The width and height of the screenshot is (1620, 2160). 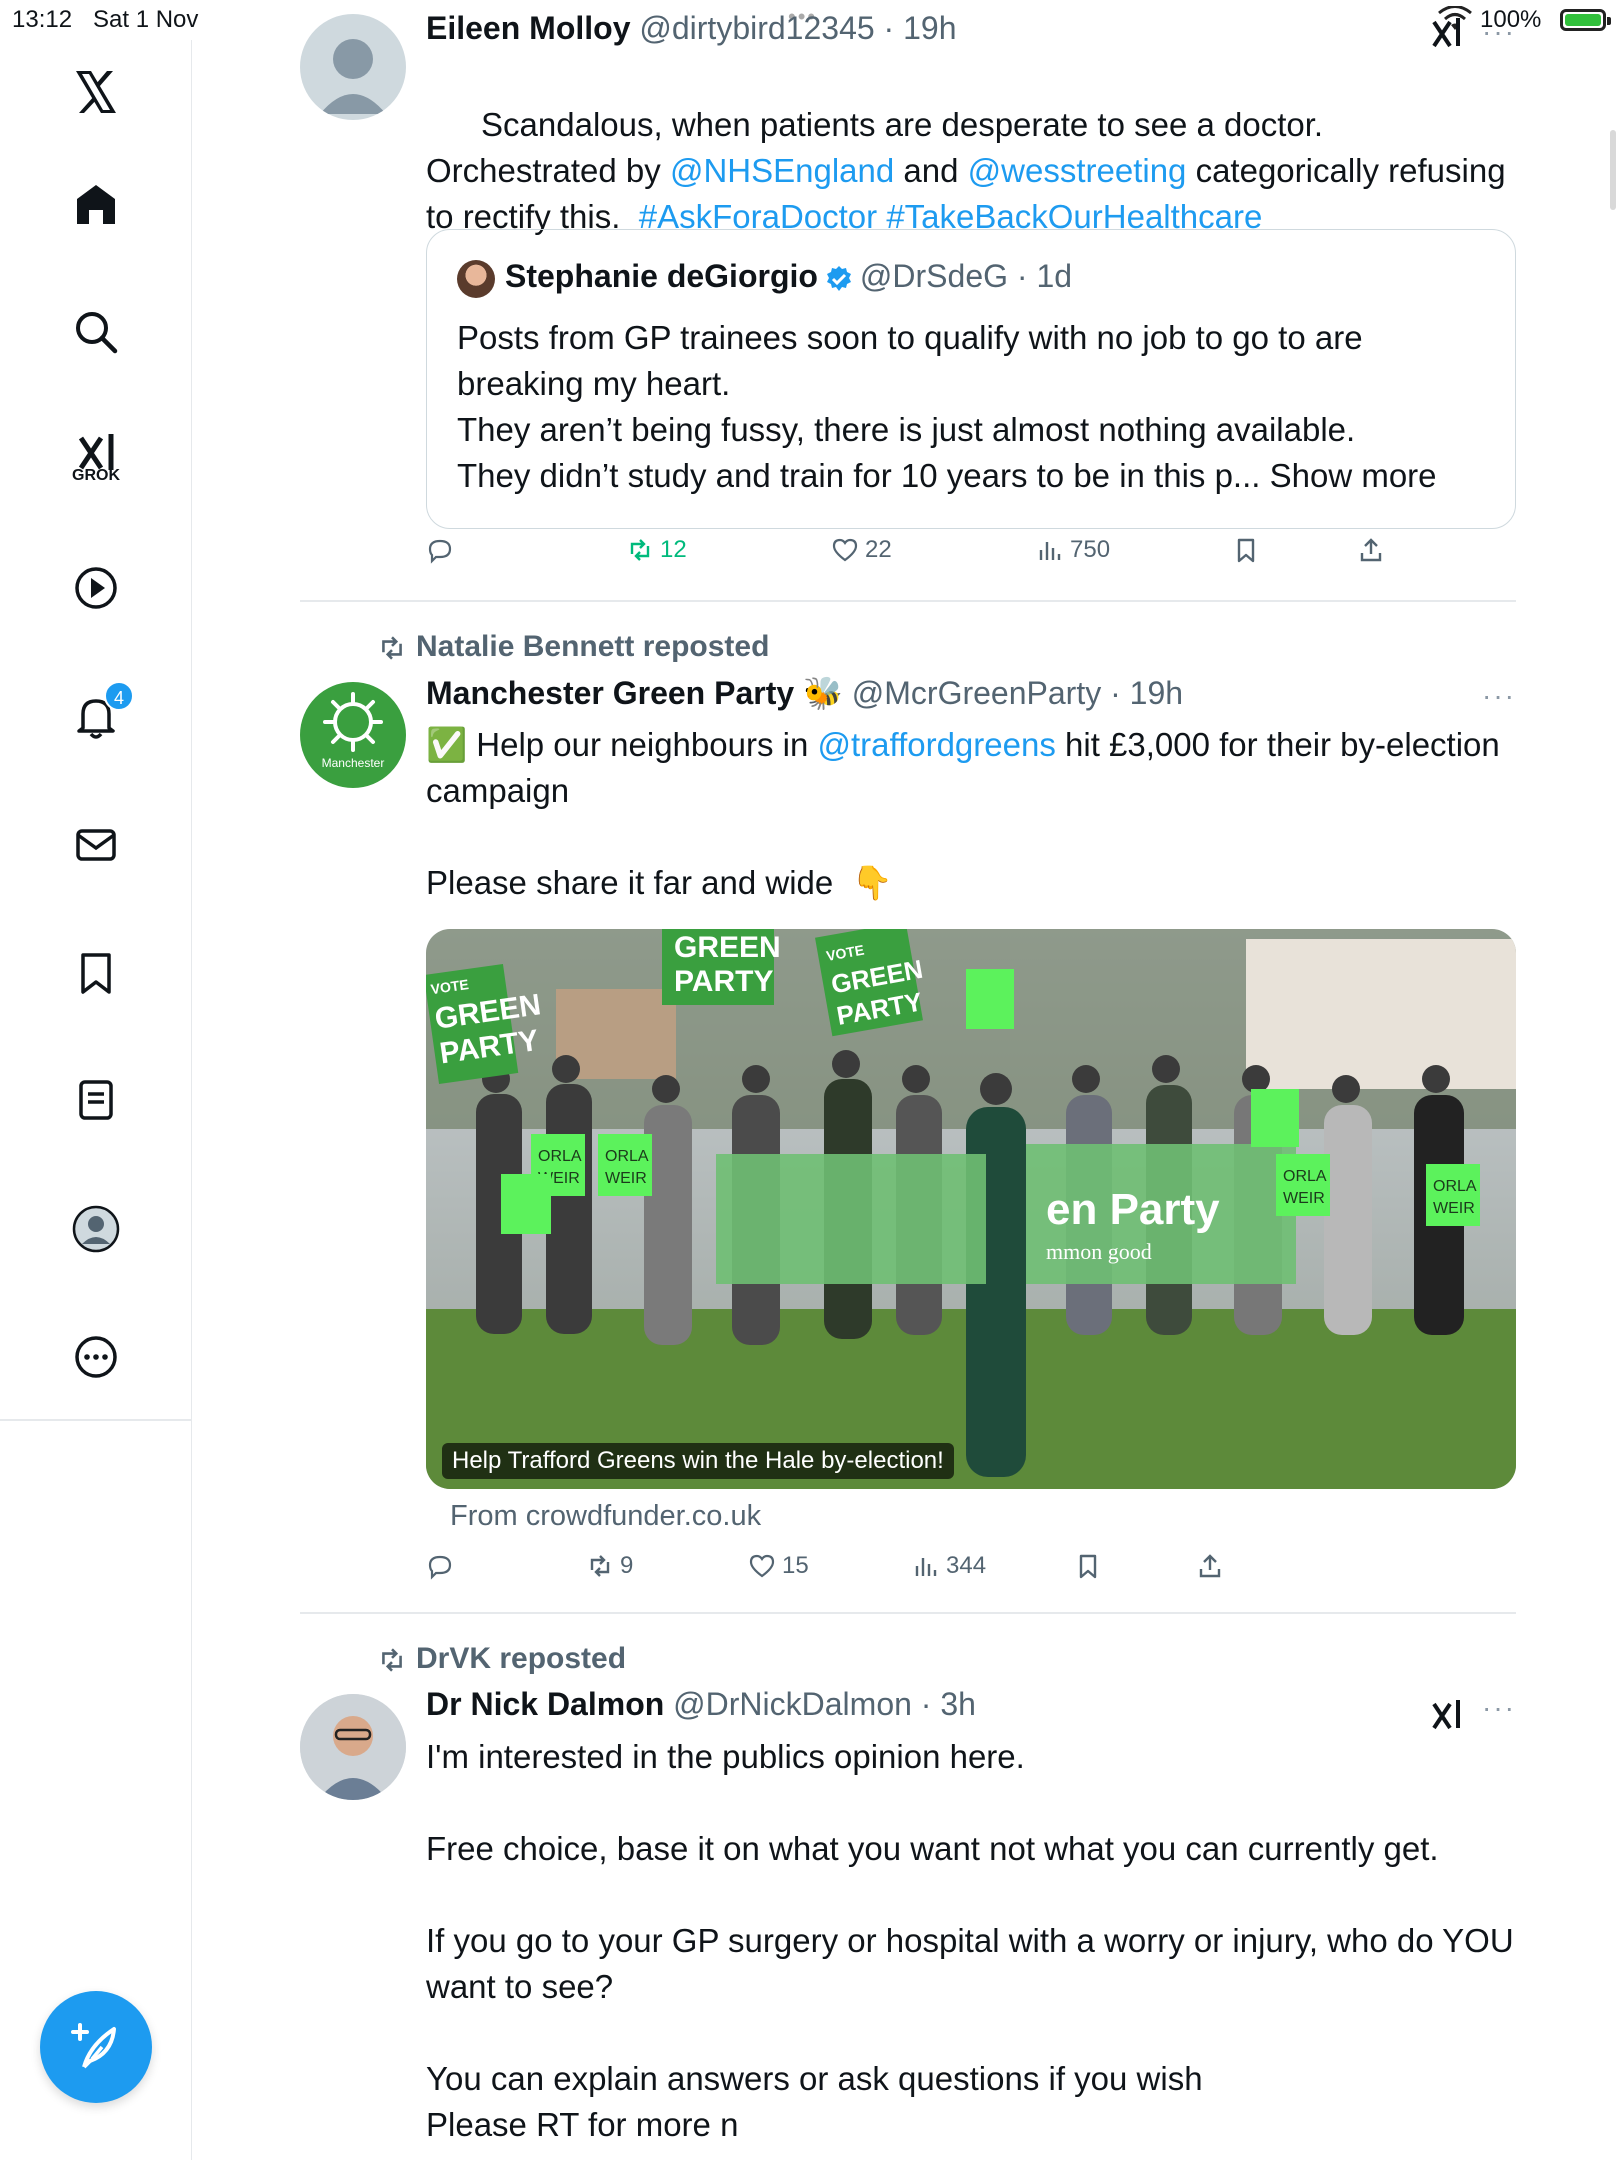 I want to click on sign-text: GREEN, so click(x=727, y=947).